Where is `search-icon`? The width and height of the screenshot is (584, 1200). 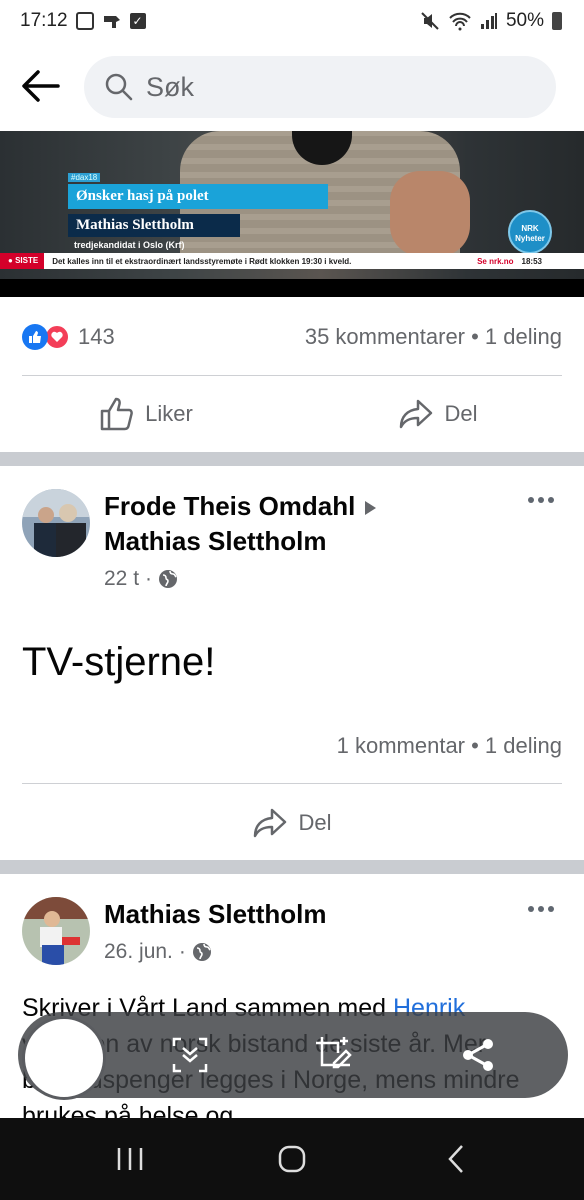 search-icon is located at coordinates (119, 87).